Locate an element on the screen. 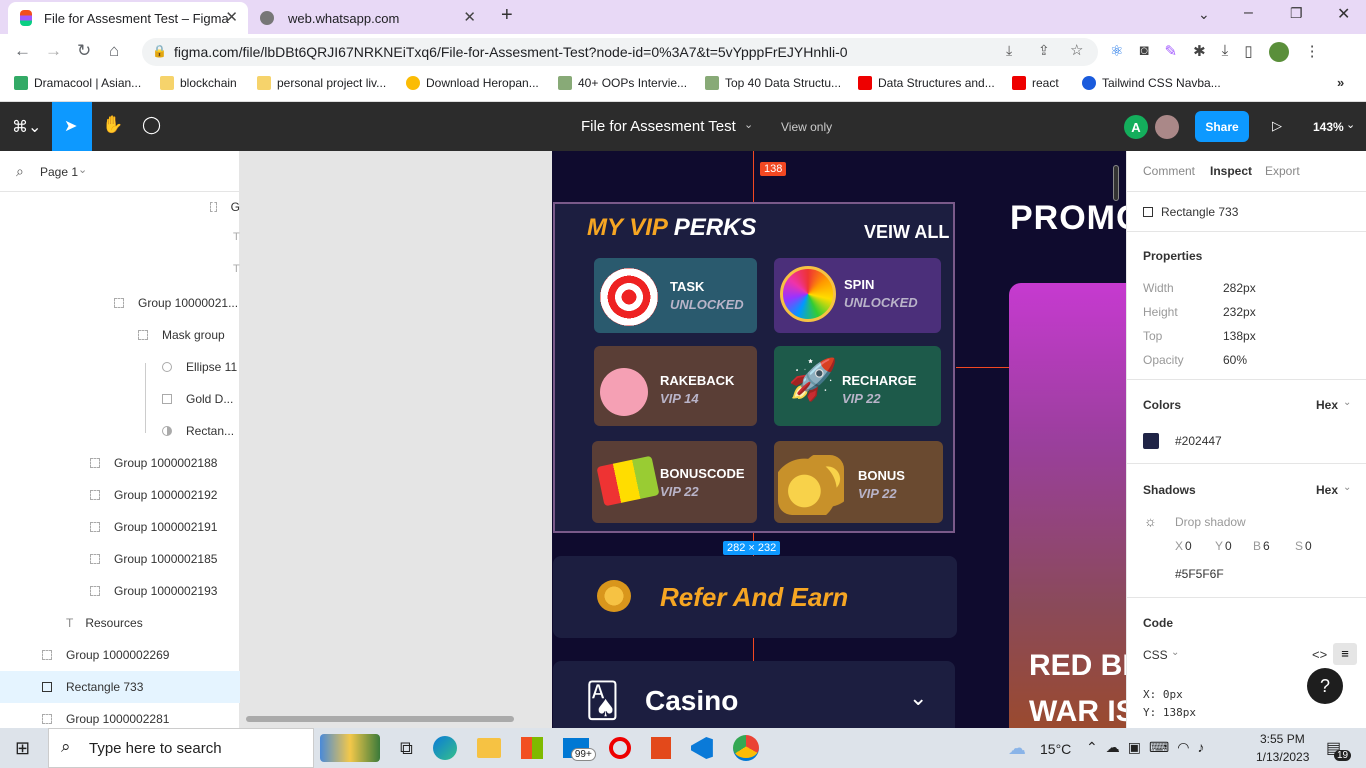 This screenshot has width=1366, height=768. back-icon: ← is located at coordinates (22, 51).